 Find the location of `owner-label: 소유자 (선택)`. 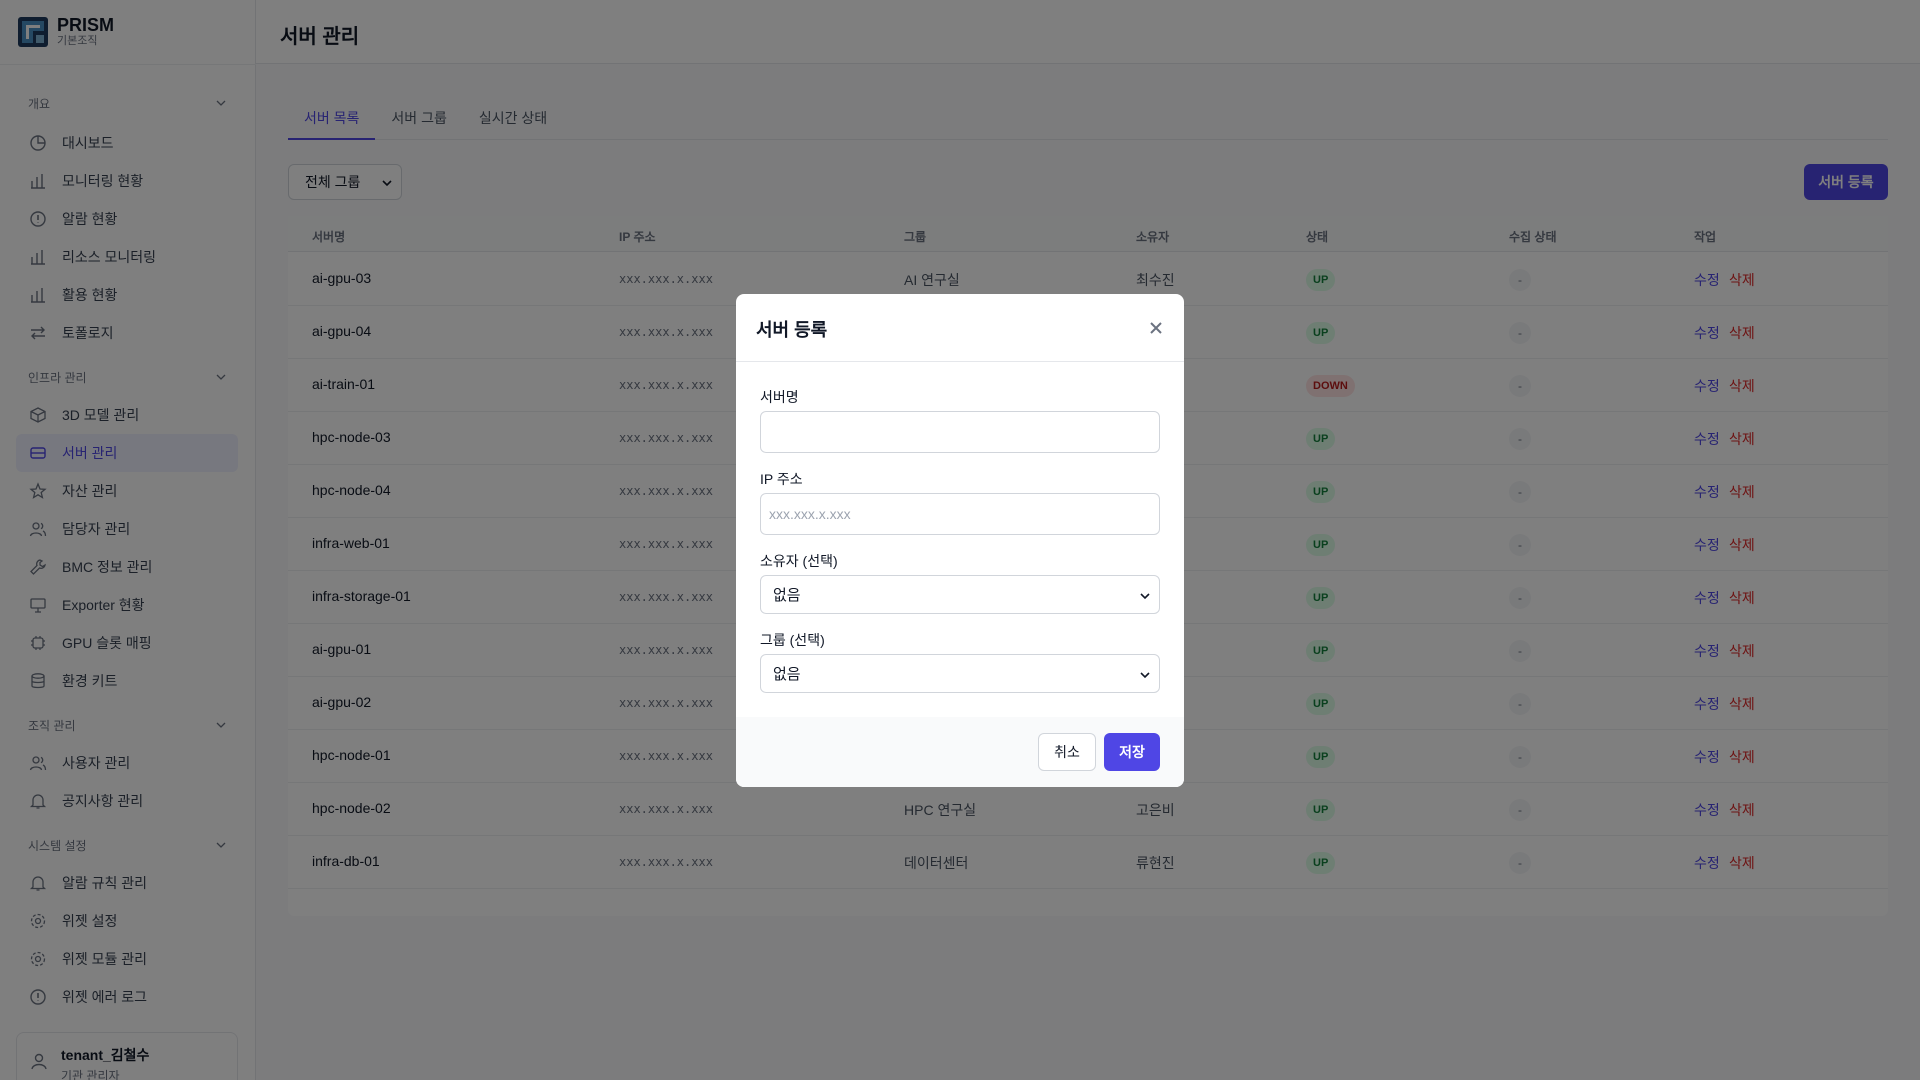

owner-label: 소유자 (선택) is located at coordinates (799, 561).